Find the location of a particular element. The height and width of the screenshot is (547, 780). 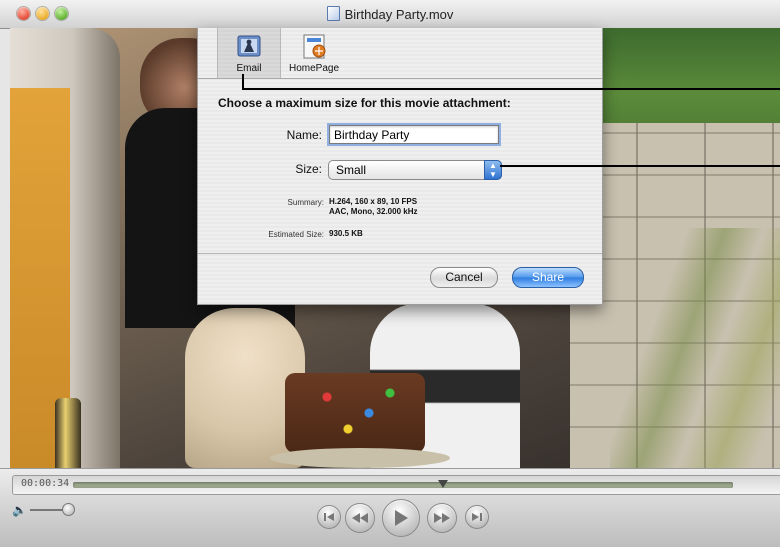

window-title: Birthday Party.mov is located at coordinates (390, 14).